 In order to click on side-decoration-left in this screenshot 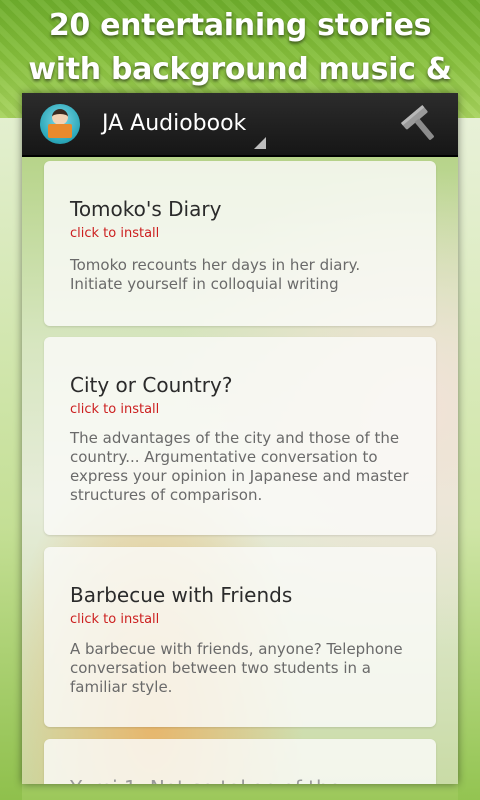, I will do `click(11, 459)`.